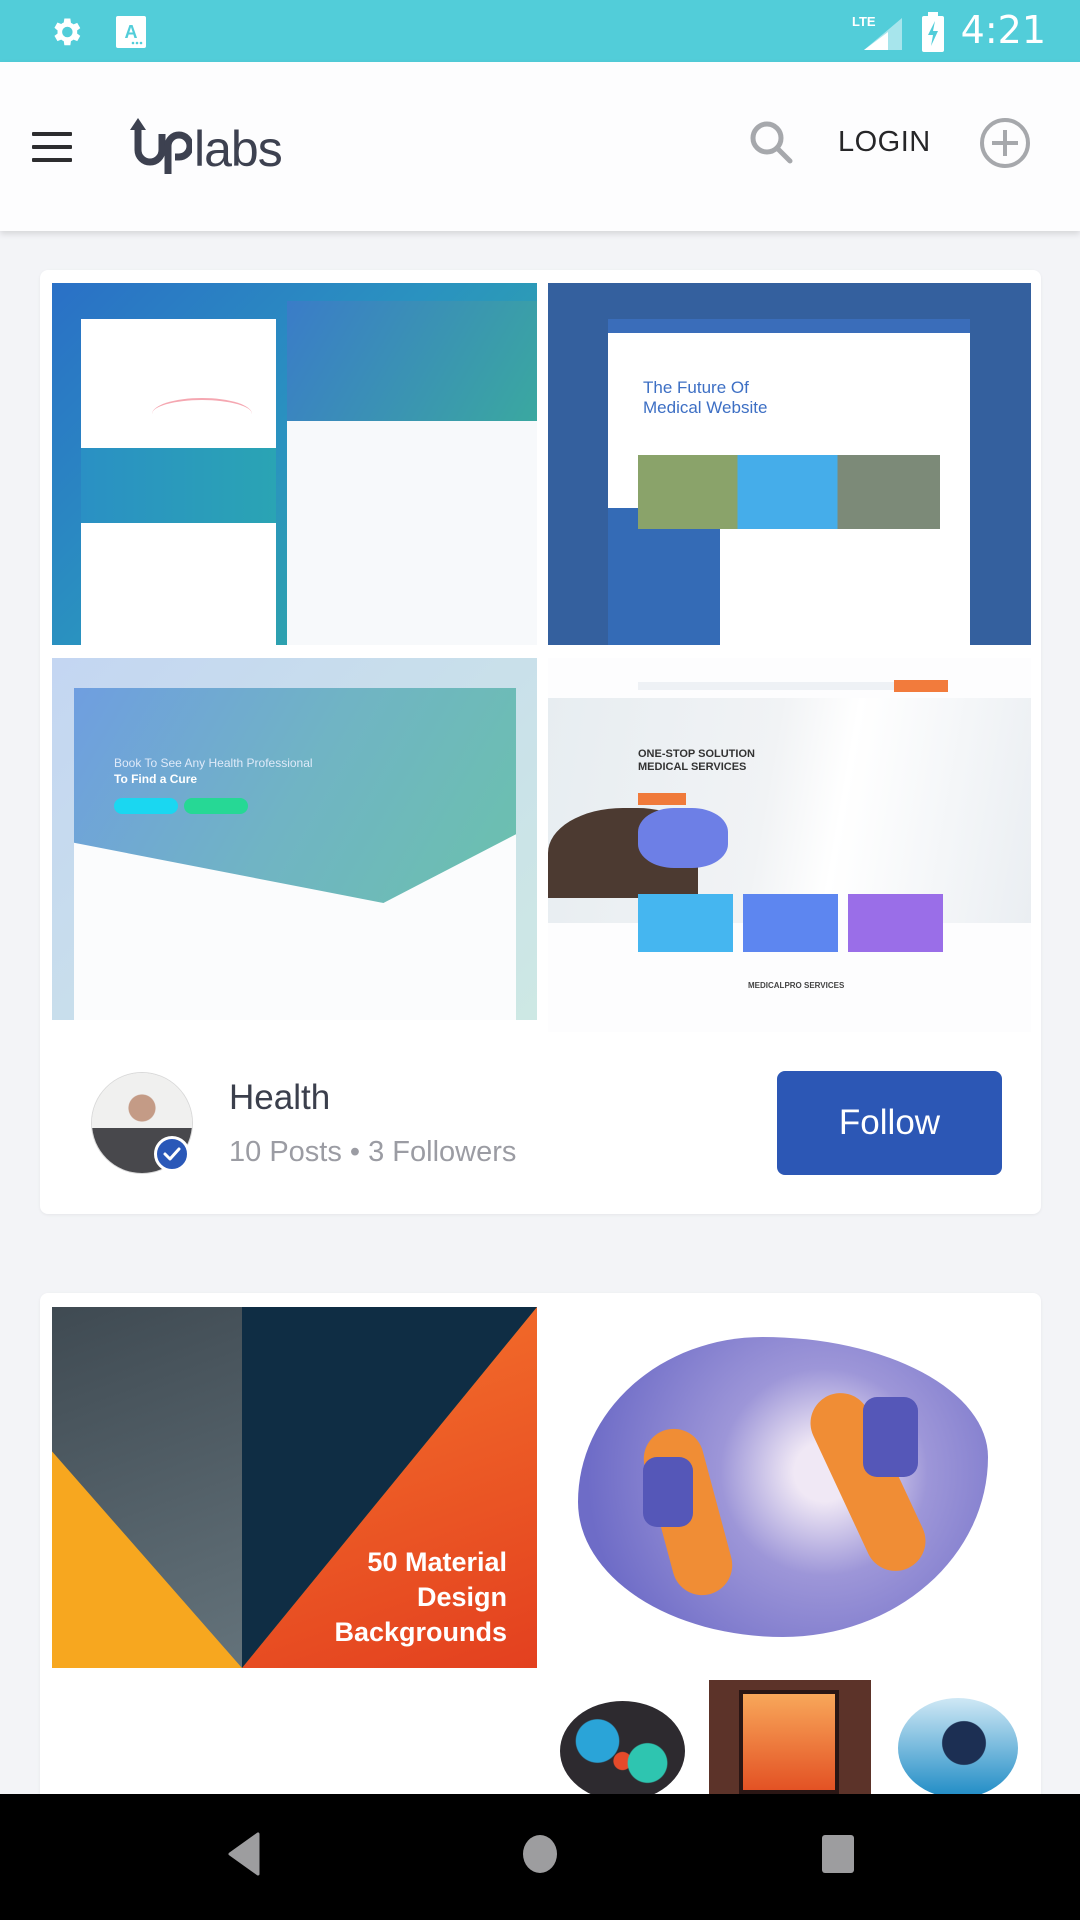 The width and height of the screenshot is (1080, 1920). Describe the element at coordinates (889, 1123) in the screenshot. I see `follow-button: Follow` at that location.